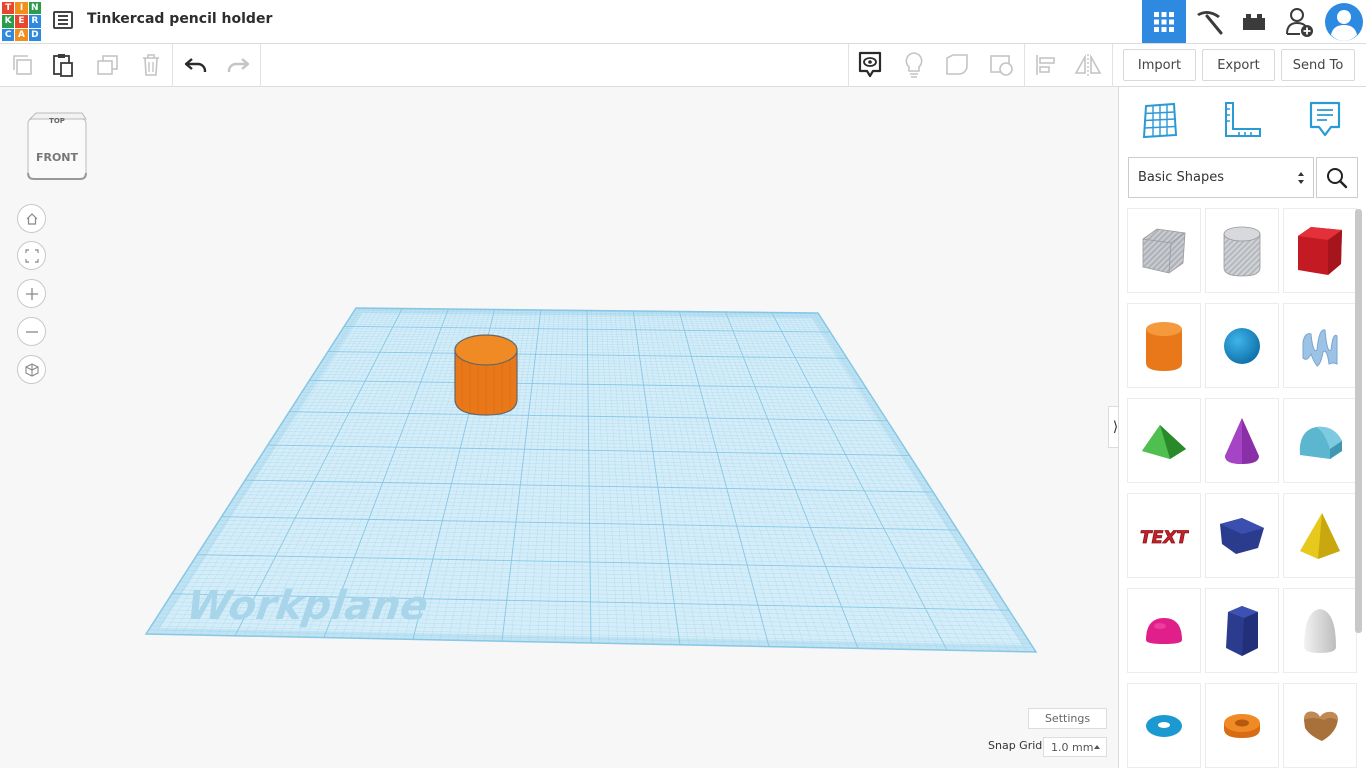 The height and width of the screenshot is (768, 1366). I want to click on shape-tile-torus, so click(1164, 725).